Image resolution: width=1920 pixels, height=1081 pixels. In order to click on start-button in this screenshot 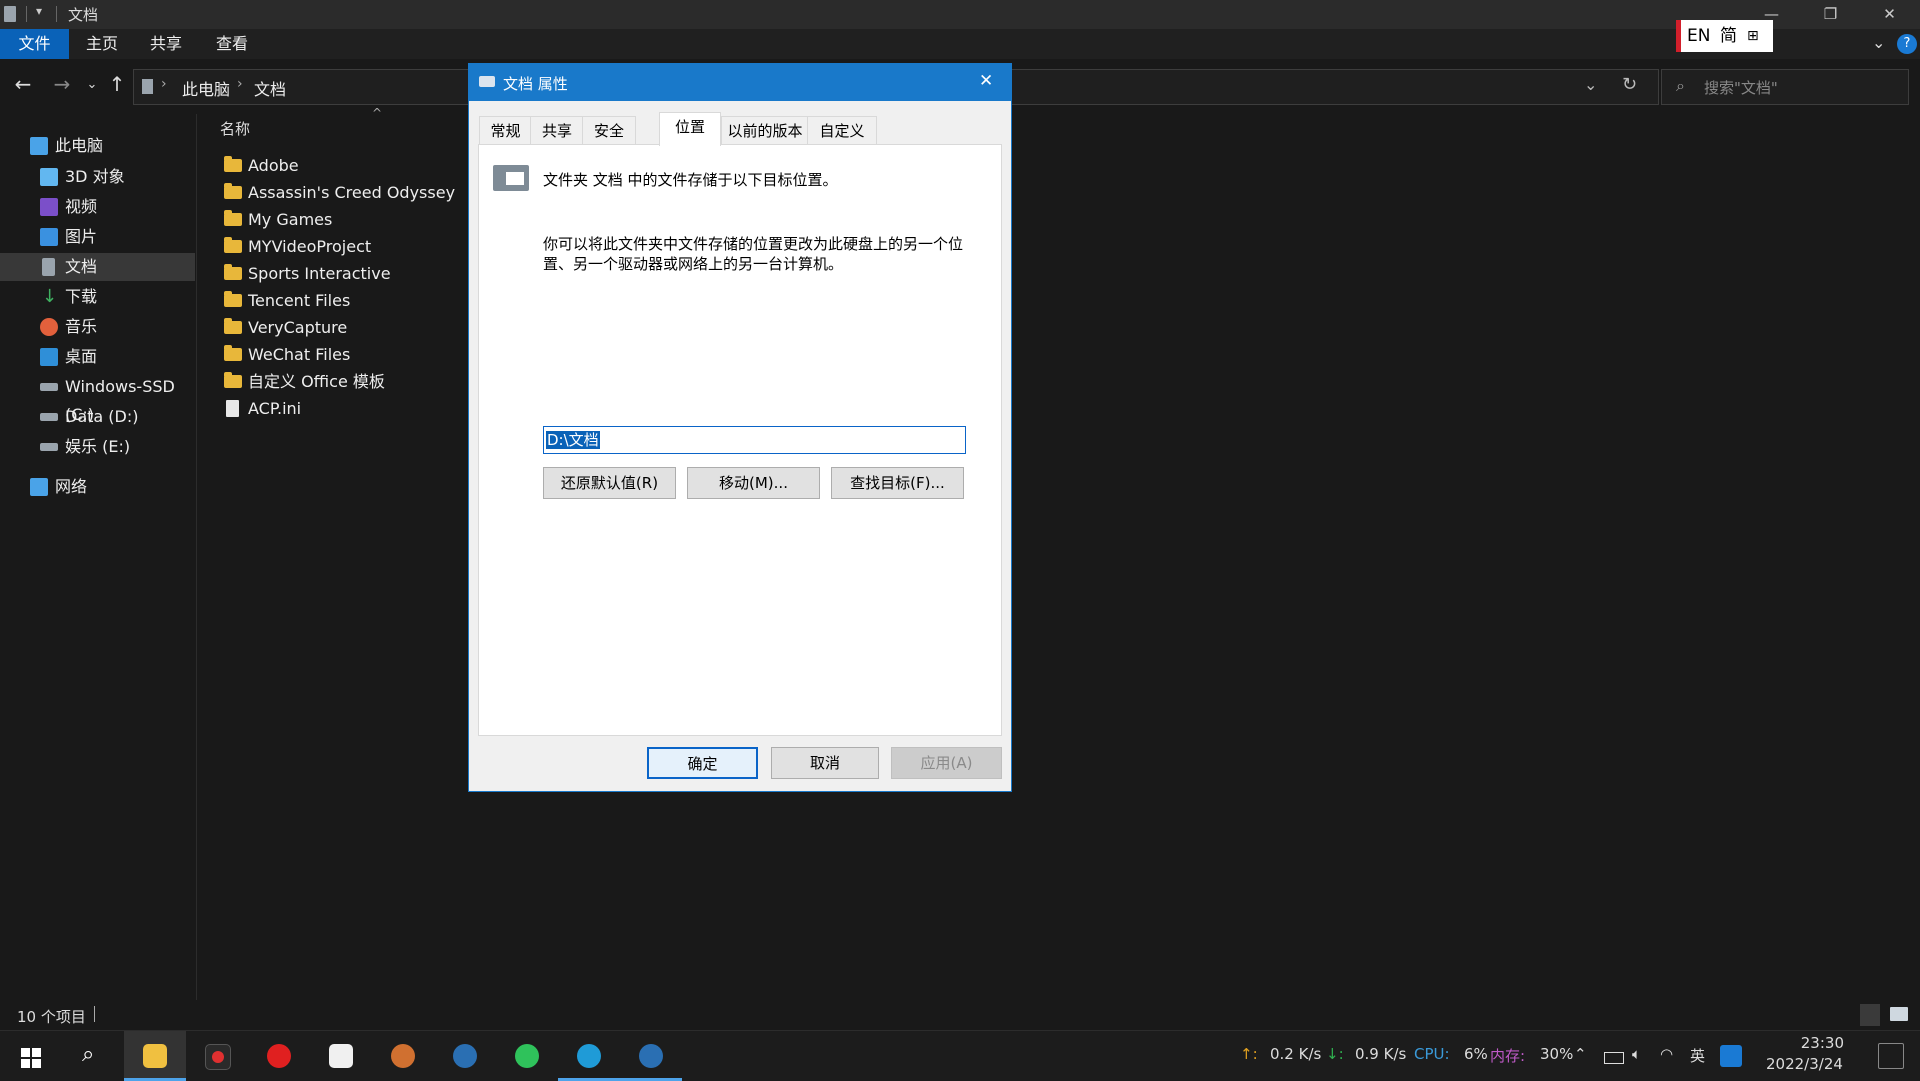, I will do `click(31, 1056)`.